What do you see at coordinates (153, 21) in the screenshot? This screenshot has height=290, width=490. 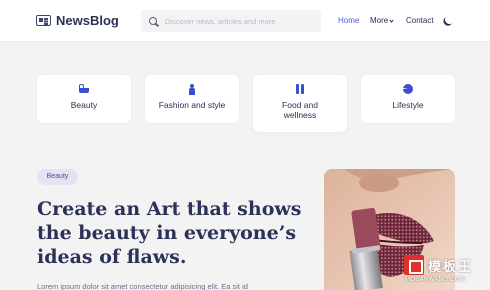 I see `search-icon` at bounding box center [153, 21].